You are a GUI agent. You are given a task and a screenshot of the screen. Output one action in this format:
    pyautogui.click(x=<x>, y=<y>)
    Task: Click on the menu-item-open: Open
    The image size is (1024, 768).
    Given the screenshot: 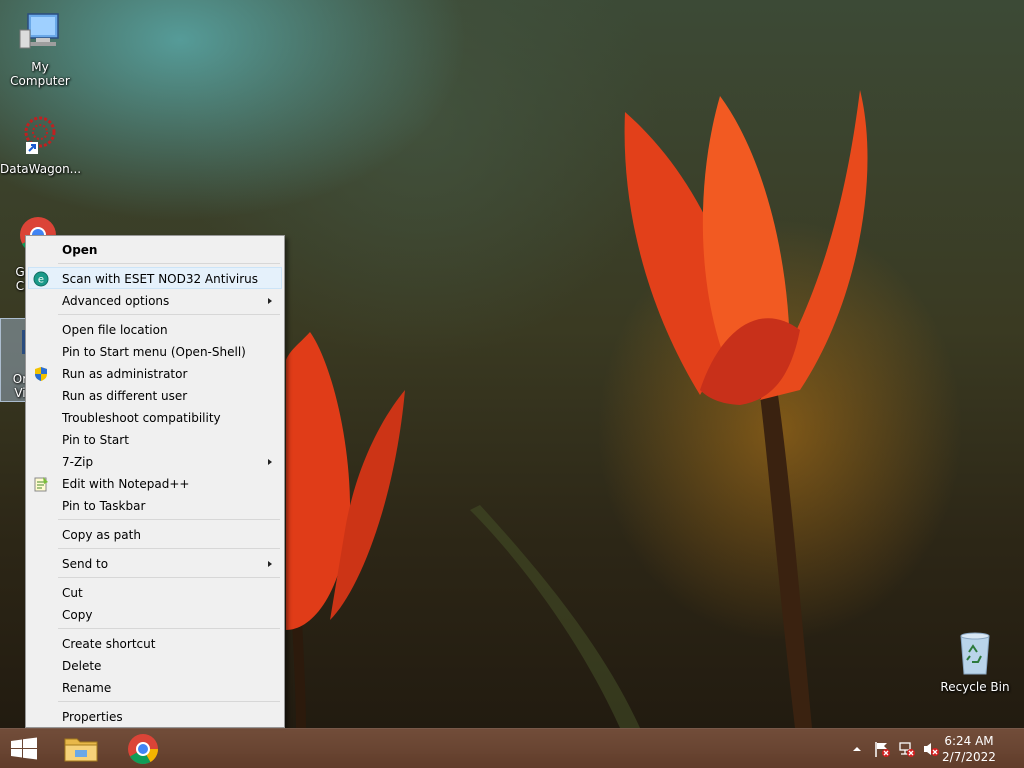 What is the action you would take?
    pyautogui.click(x=155, y=249)
    